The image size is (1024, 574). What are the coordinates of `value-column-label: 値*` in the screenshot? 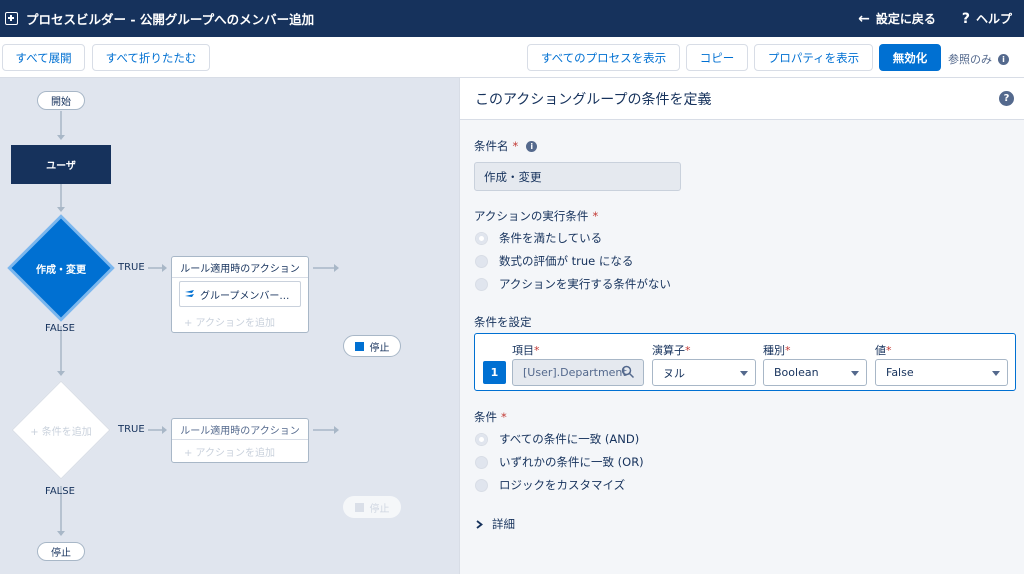 It's located at (883, 350).